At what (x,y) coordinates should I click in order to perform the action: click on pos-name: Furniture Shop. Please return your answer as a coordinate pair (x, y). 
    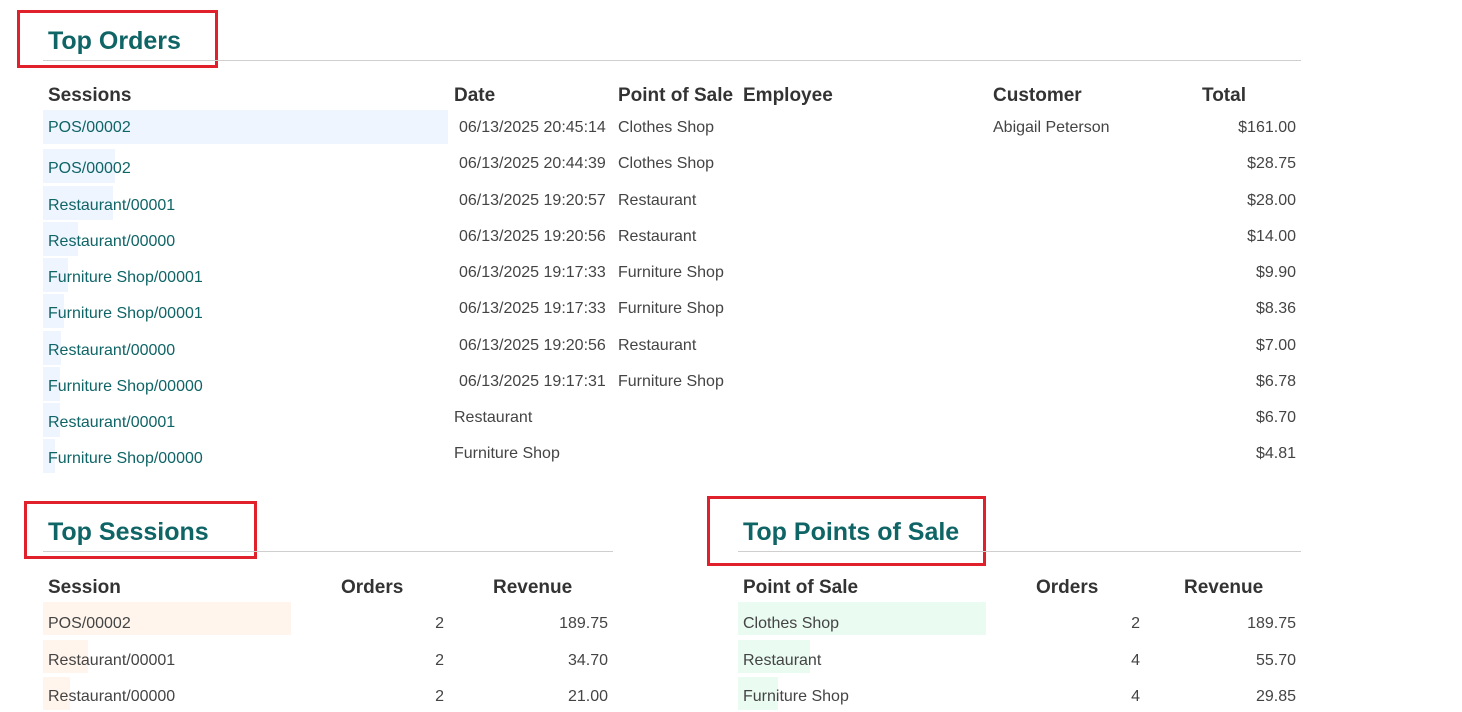
    Looking at the image, I should click on (796, 697).